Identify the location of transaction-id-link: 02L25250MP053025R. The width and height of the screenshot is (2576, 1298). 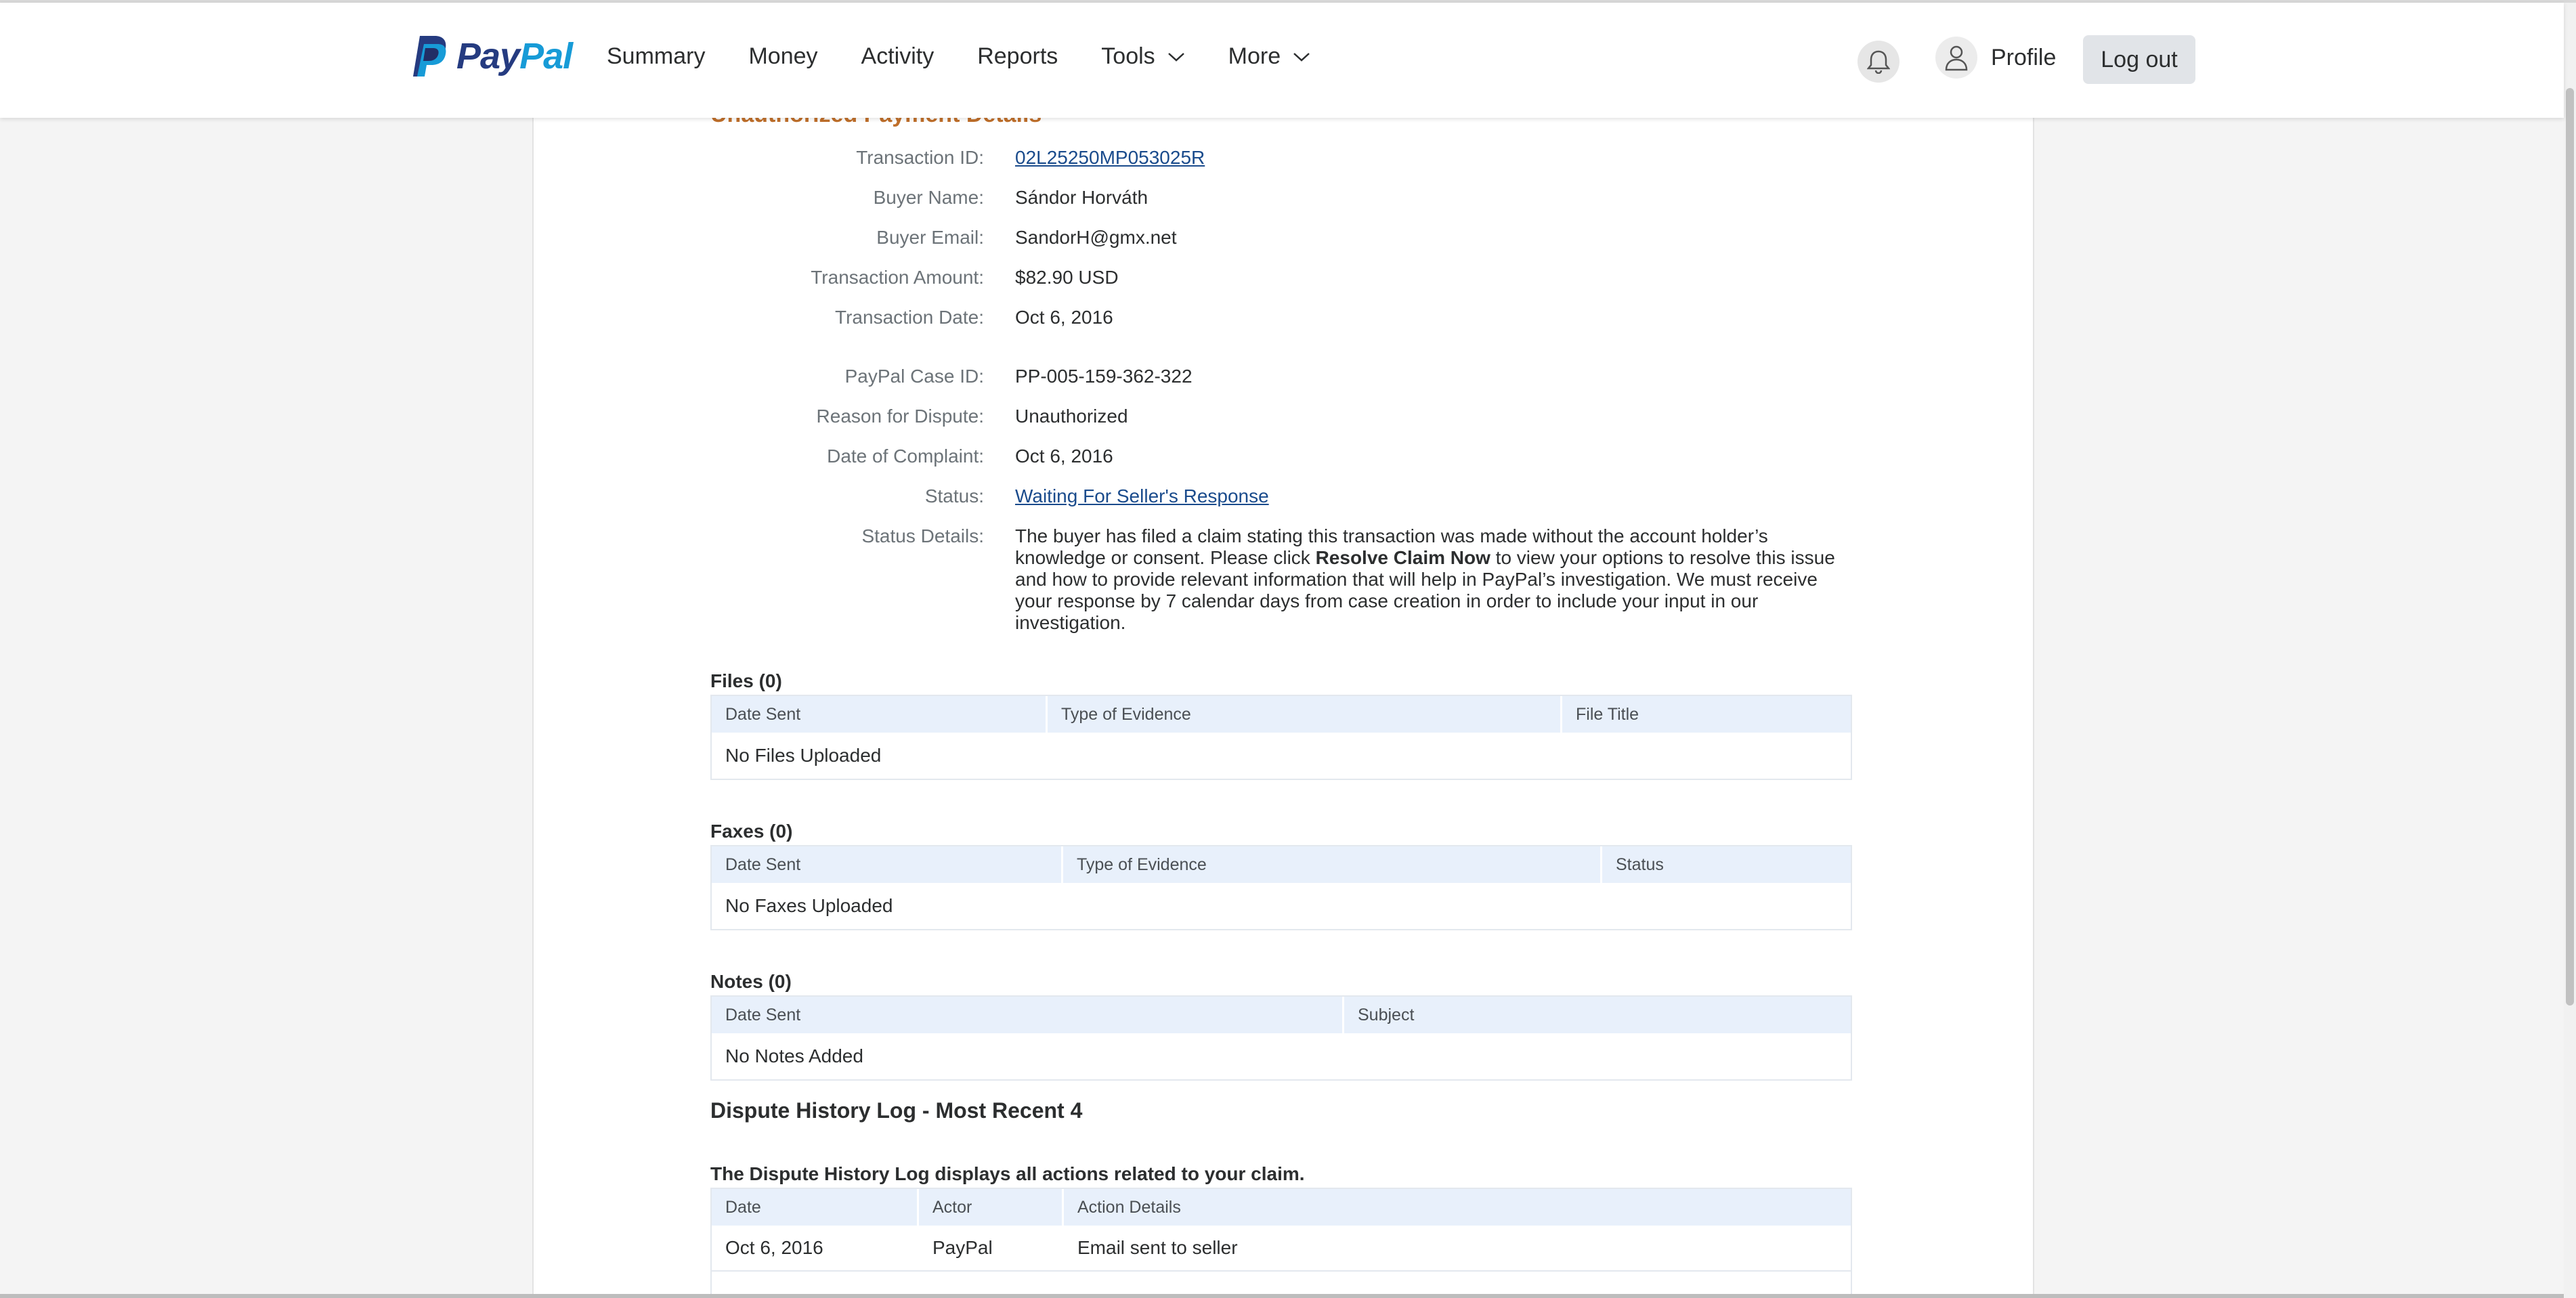
(1110, 157).